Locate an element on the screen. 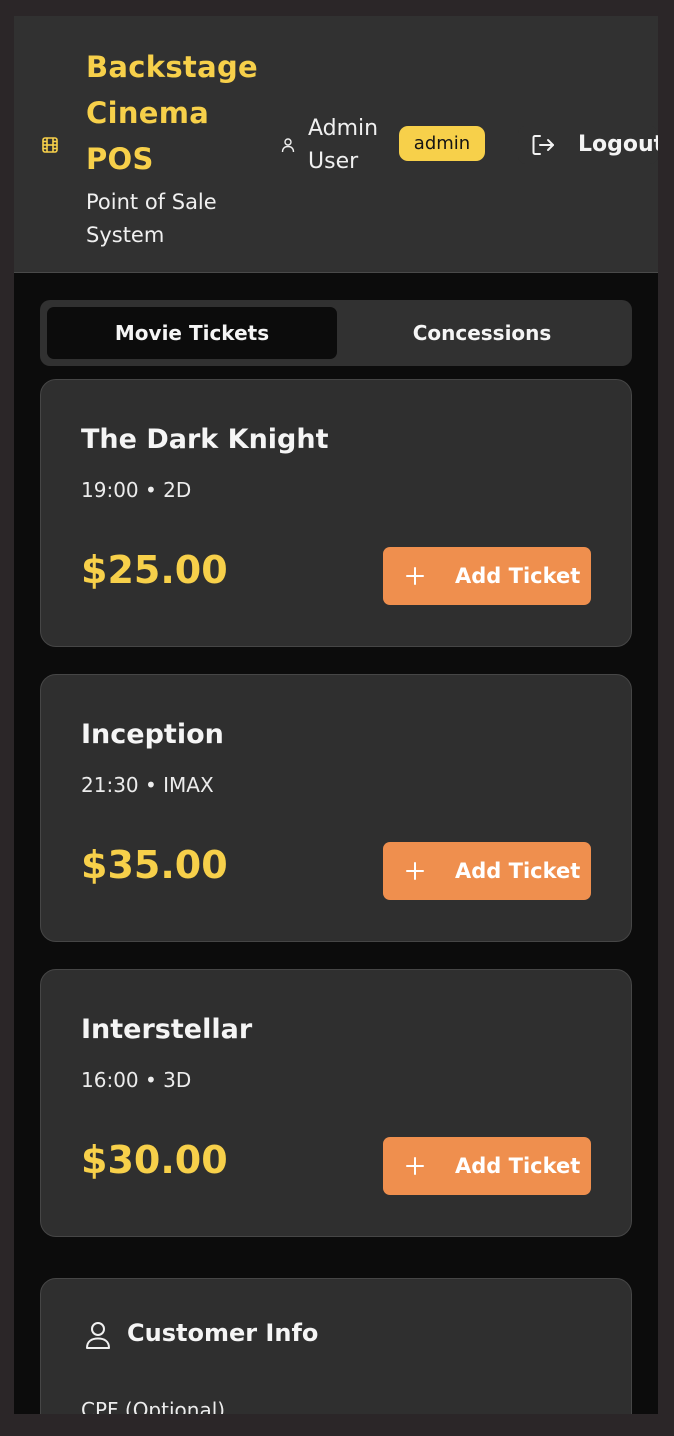 The width and height of the screenshot is (674, 1436). brand-title: Backstage Cinema POS is located at coordinates (181, 113).